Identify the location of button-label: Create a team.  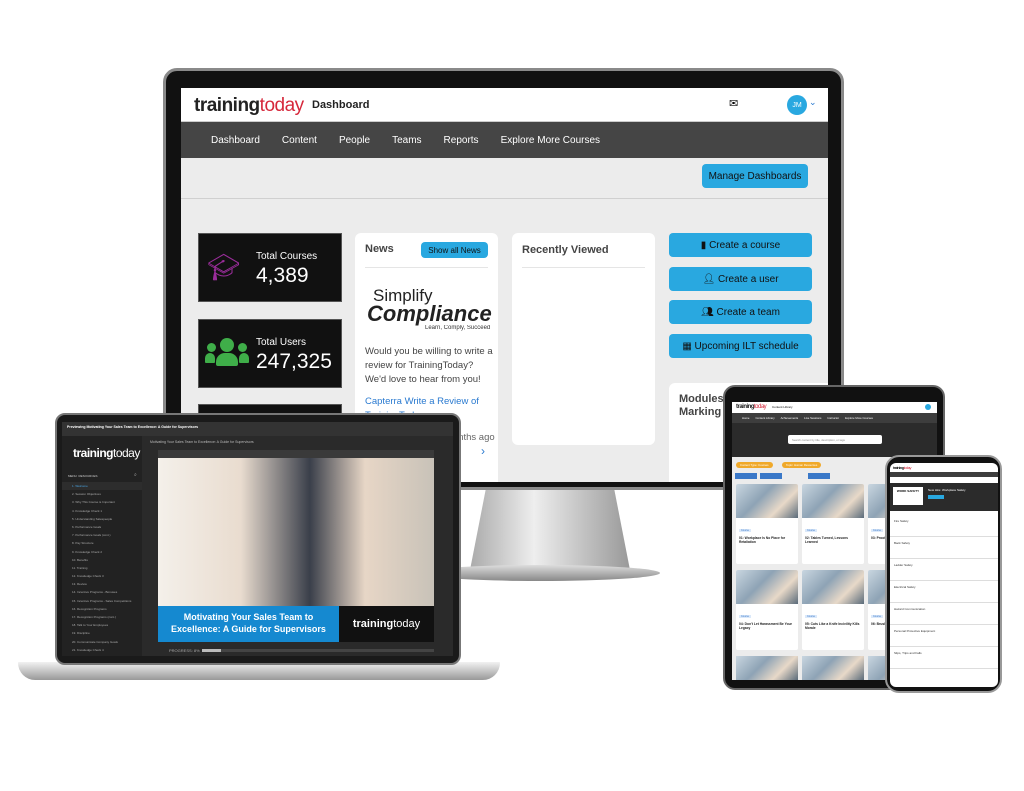
(748, 312).